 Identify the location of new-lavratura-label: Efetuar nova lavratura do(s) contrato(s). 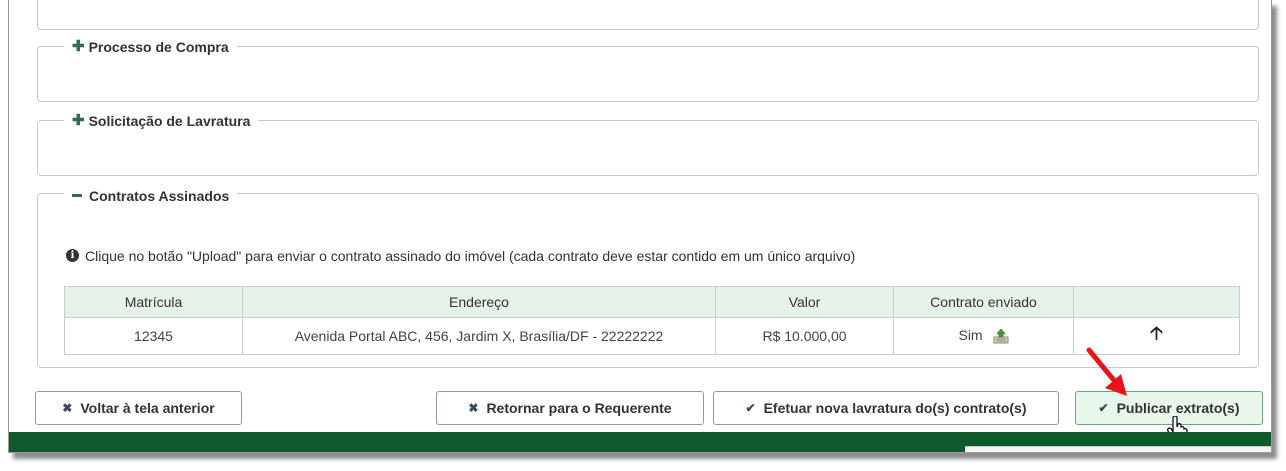
(895, 408).